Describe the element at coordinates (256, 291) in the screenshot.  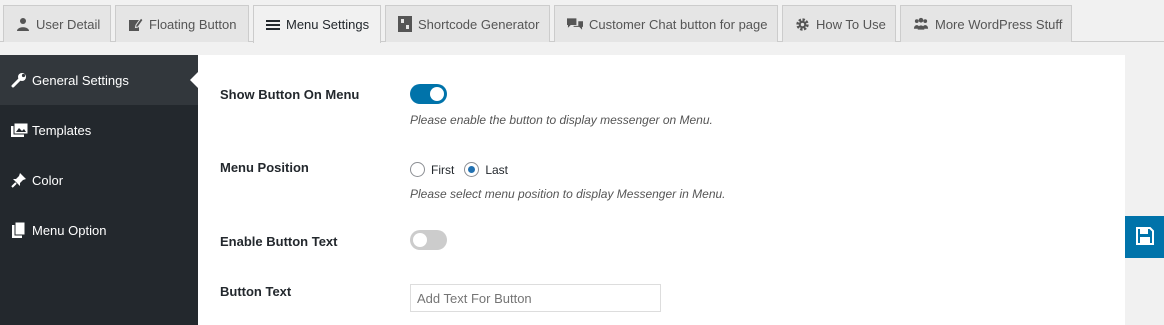
I see `button-text-label: Button Text` at that location.